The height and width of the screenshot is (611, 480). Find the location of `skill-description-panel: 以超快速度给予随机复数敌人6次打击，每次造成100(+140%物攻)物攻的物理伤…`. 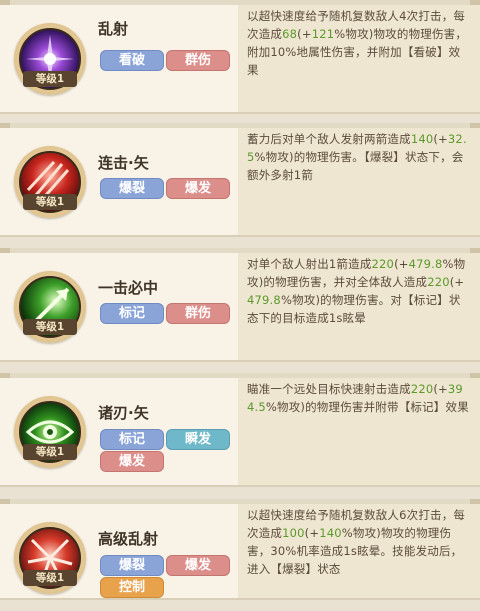

skill-description-panel: 以超快速度给予随机复数敌人6次打击，每次造成100(+140%物攻)物攻的物理伤… is located at coordinates (359, 551).